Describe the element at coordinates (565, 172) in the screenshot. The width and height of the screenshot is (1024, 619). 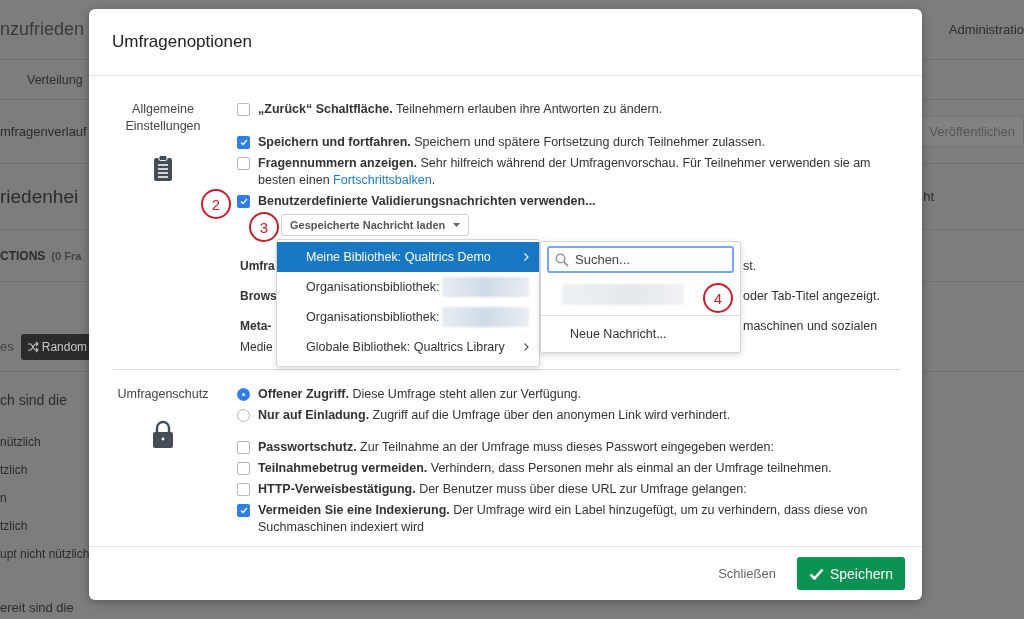
I see `option-description: Fragennummern anzeigen. Sehr hilfreich während der Umfragenvorschau. Für Teilnehmer verwenden sie am besten einen Fortschrittsbalken.` at that location.